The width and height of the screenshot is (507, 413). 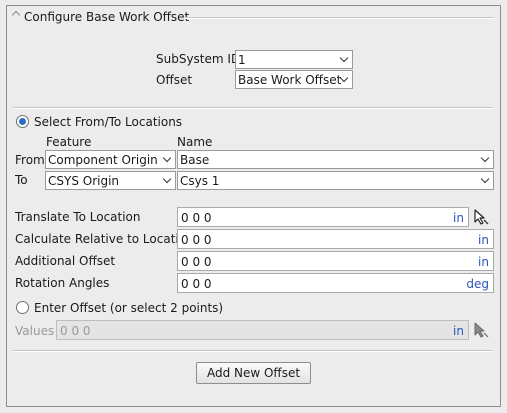 I want to click on rotation-label: Rotation Angles, so click(x=62, y=283).